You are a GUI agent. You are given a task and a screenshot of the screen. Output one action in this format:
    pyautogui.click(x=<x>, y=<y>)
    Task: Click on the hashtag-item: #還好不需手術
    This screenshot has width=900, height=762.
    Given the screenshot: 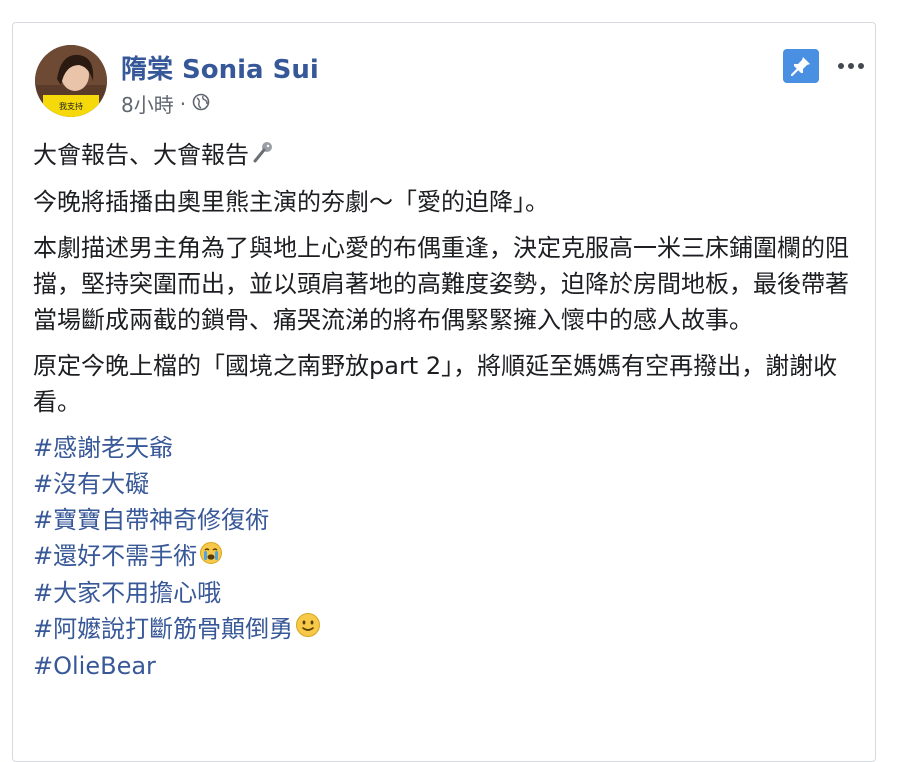 What is the action you would take?
    pyautogui.click(x=448, y=556)
    